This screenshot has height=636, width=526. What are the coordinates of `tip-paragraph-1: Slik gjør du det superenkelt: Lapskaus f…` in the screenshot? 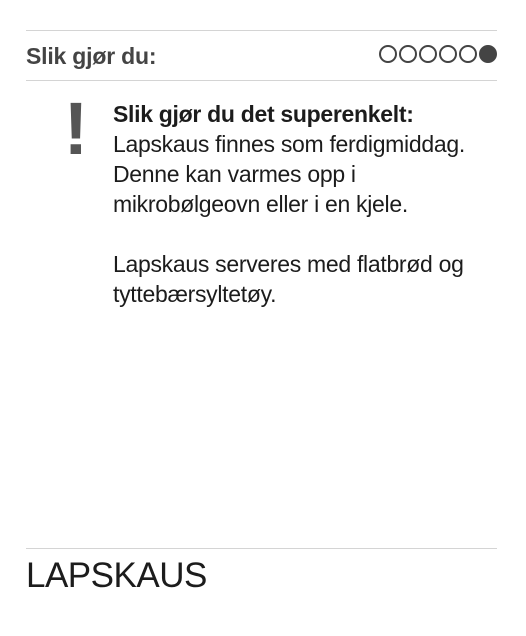 It's located at (310, 159).